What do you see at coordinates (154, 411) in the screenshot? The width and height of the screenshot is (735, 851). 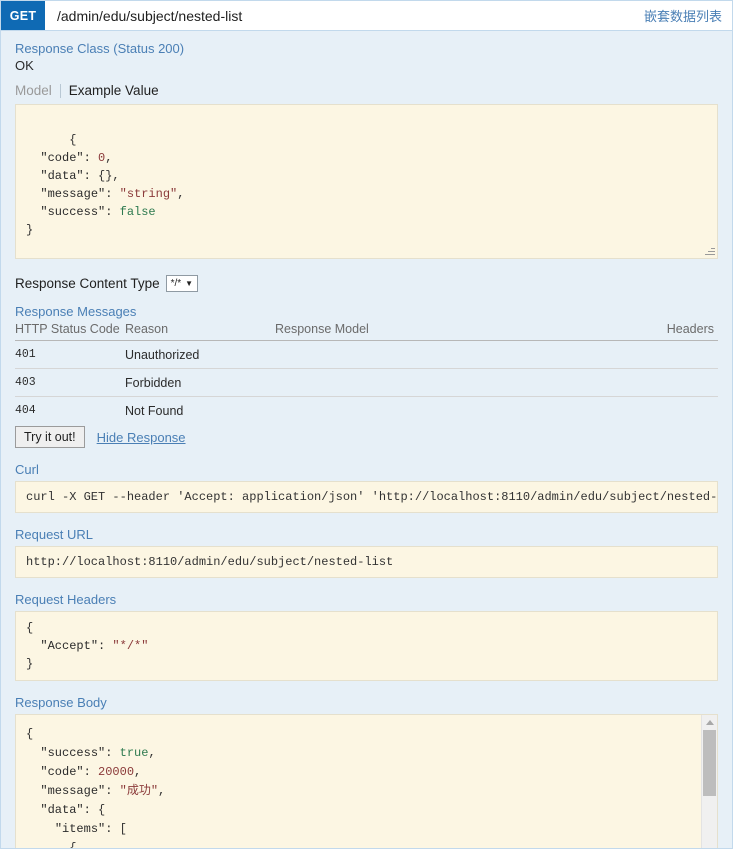 I see `cell-reason: Not Found` at bounding box center [154, 411].